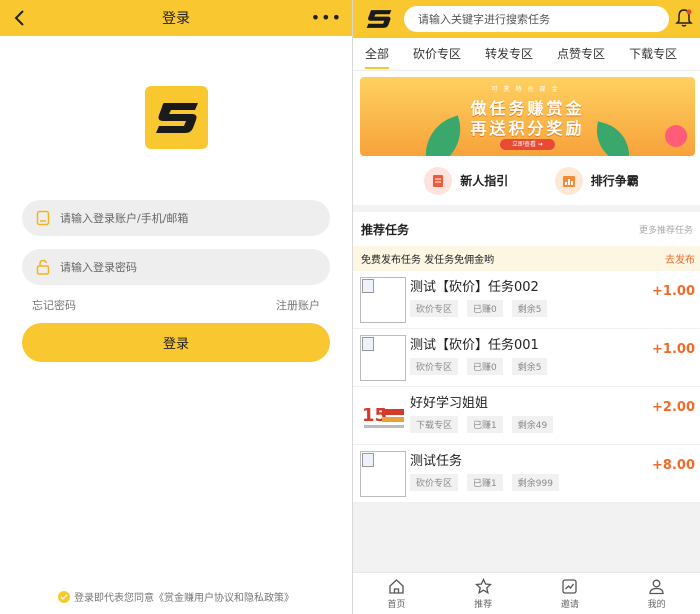  Describe the element at coordinates (379, 19) in the screenshot. I see `app-logo-icon` at that location.